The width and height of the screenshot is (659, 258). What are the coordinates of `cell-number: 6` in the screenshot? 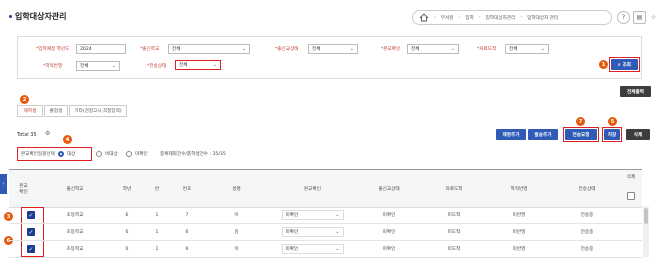 It's located at (187, 232).